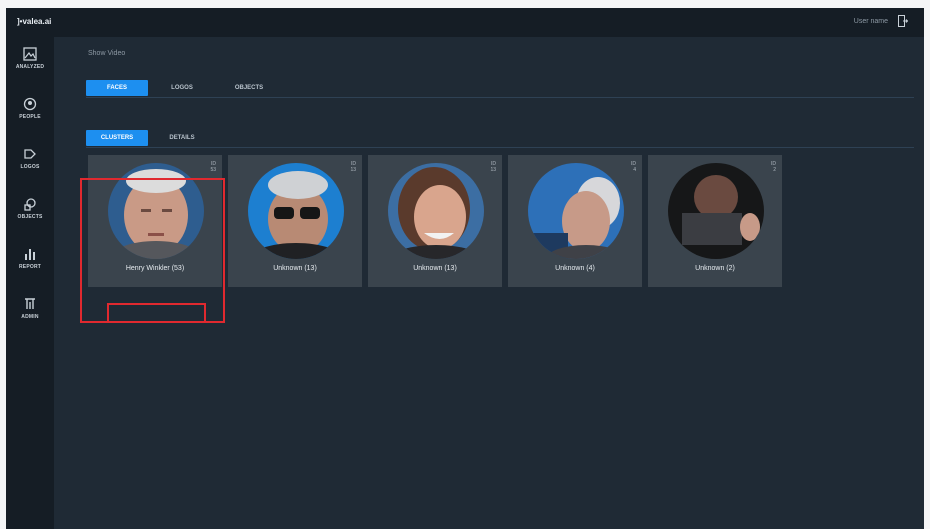 Image resolution: width=930 pixels, height=529 pixels. Describe the element at coordinates (117, 138) in the screenshot. I see `tab-clusters: CLUSTERS` at that location.